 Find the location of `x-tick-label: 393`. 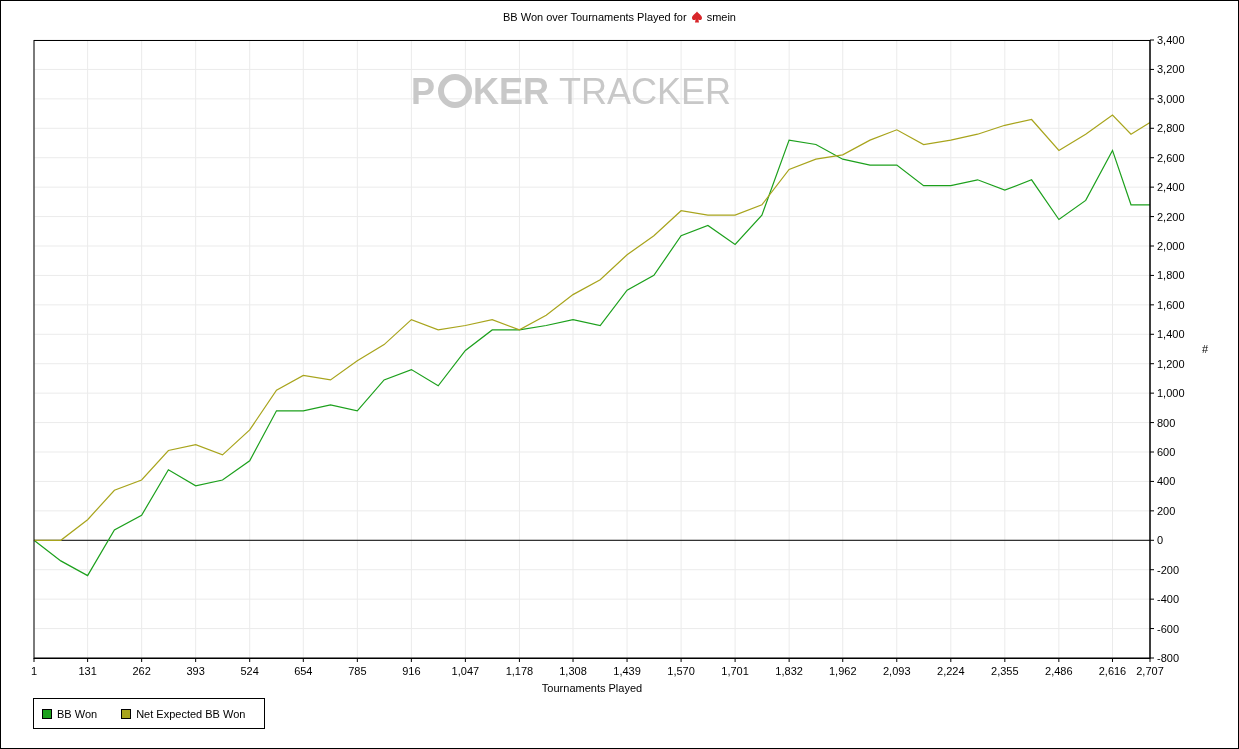

x-tick-label: 393 is located at coordinates (195, 671).